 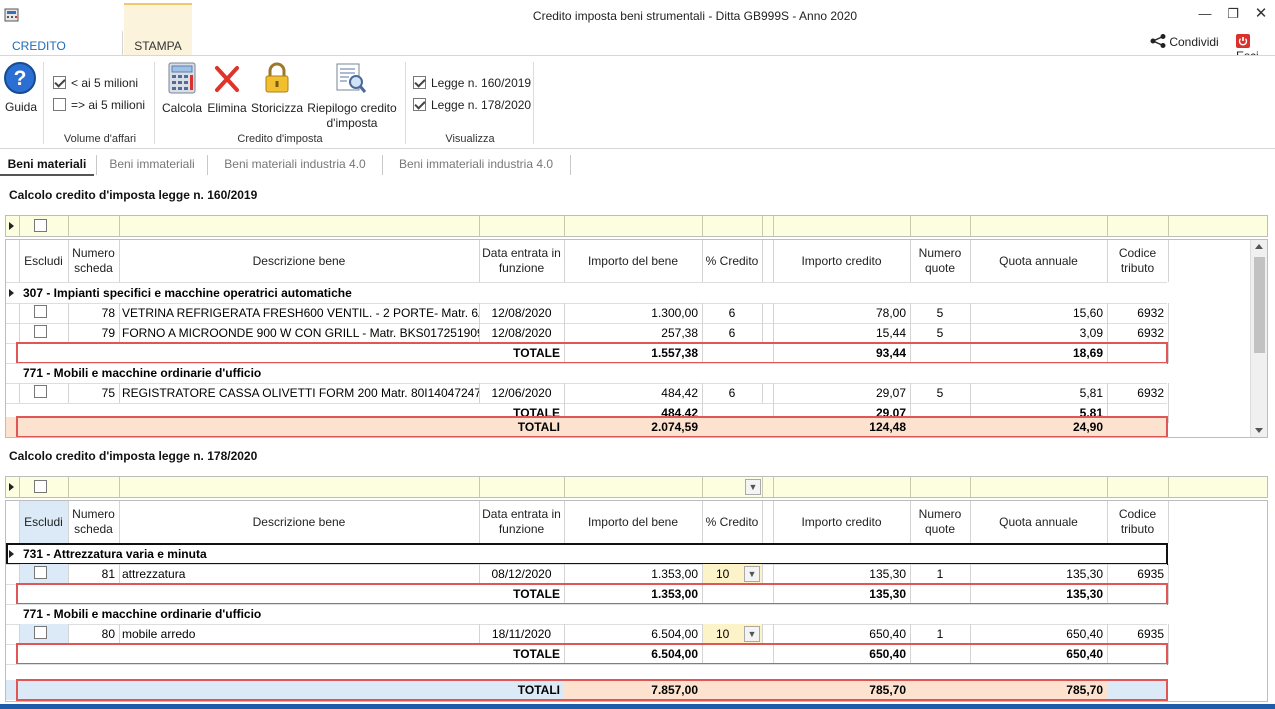 What do you see at coordinates (753, 487) in the screenshot?
I see `filter-dropdown-button: ▼` at bounding box center [753, 487].